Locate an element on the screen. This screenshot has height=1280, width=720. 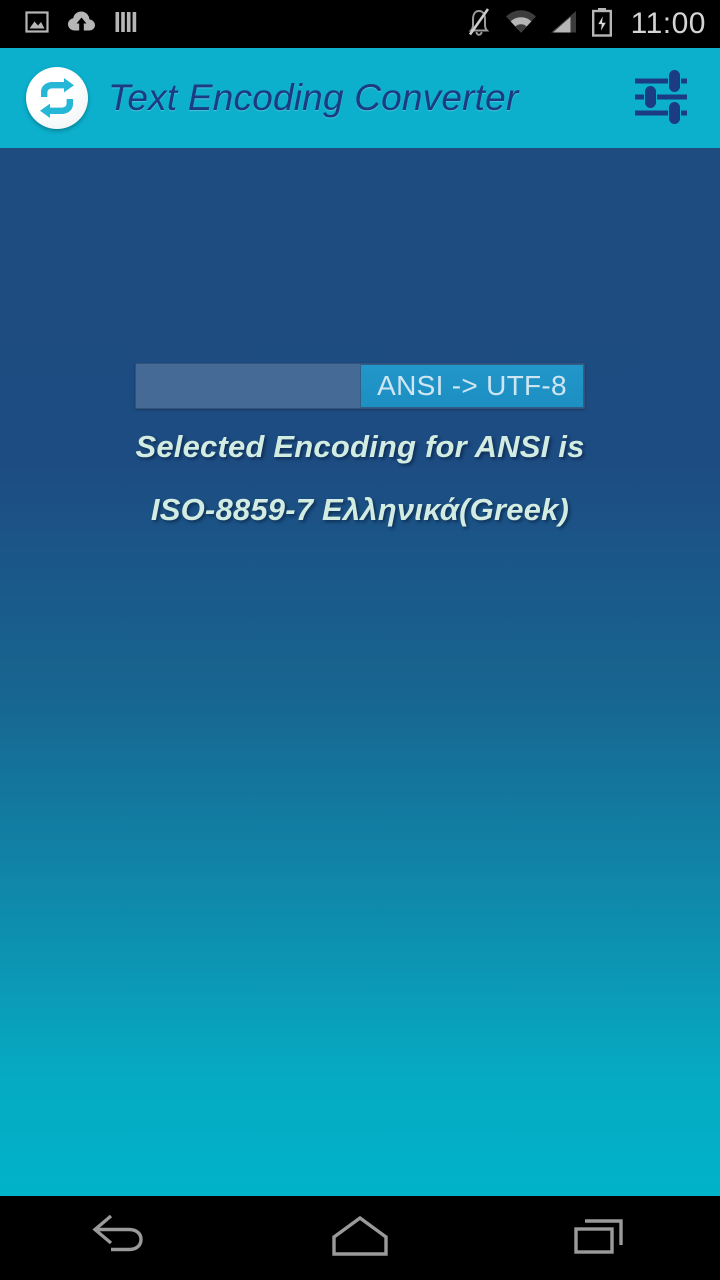
bars-icon is located at coordinates (126, 24).